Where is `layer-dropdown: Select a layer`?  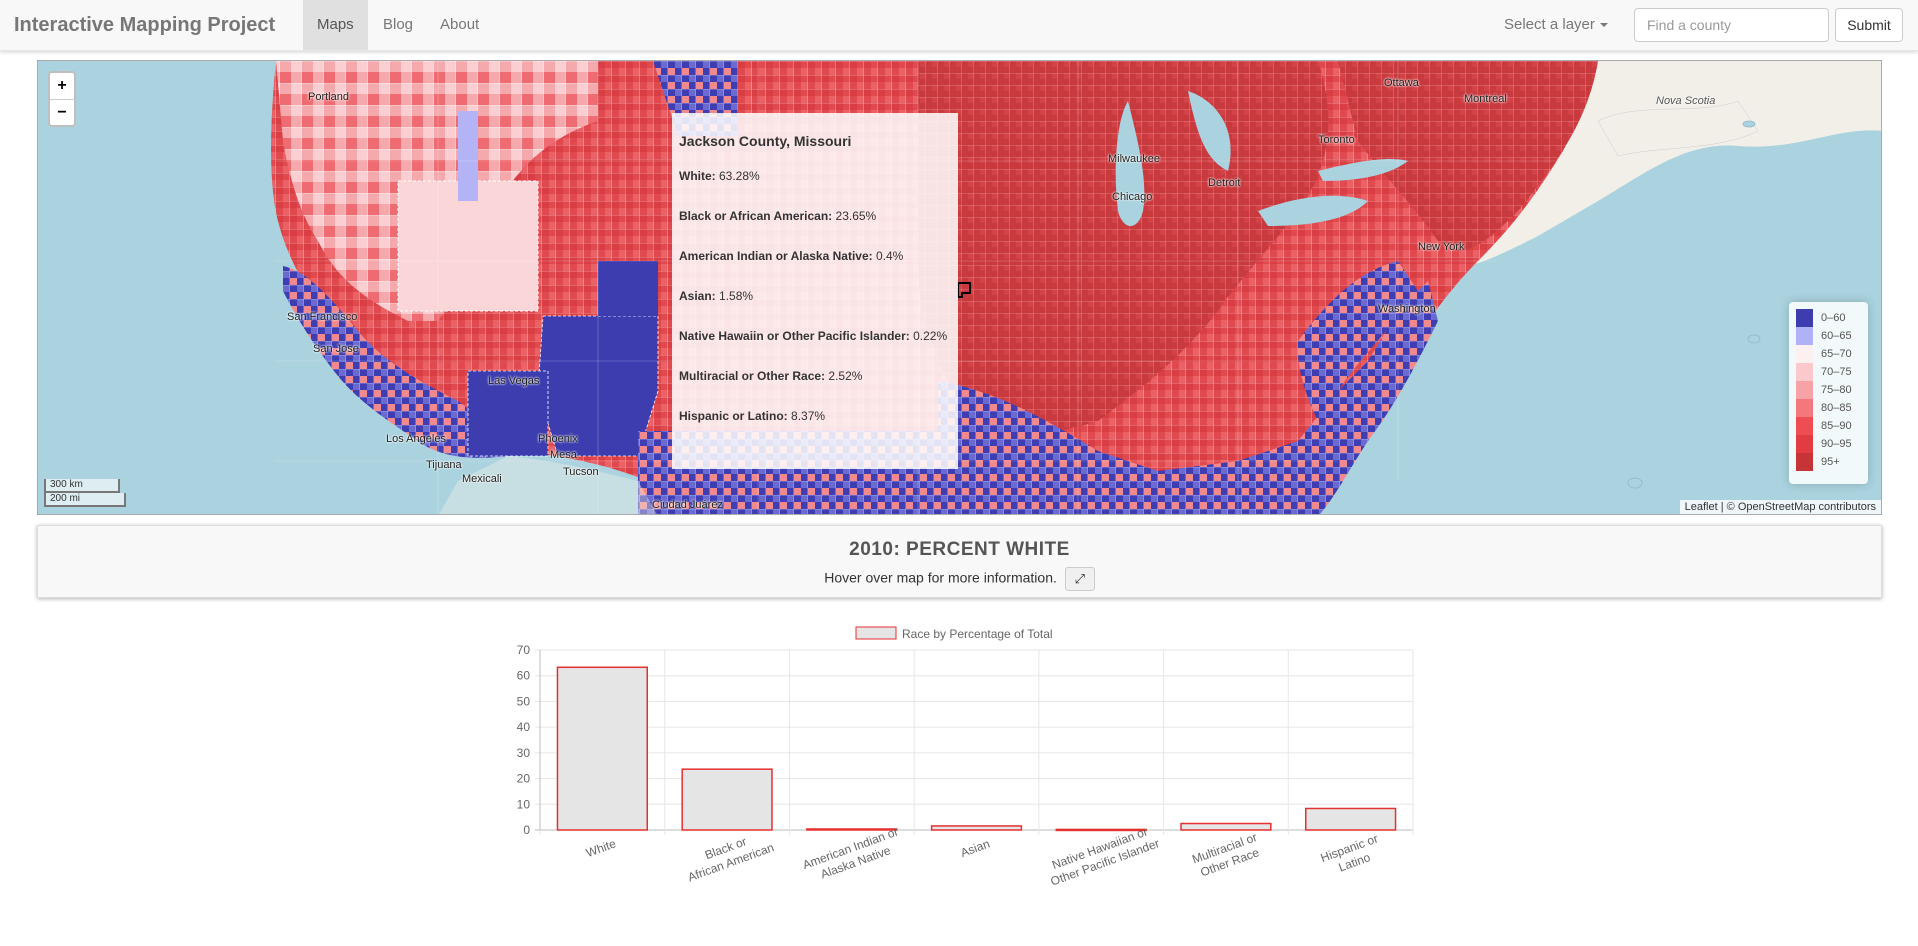
layer-dropdown: Select a layer is located at coordinates (1556, 25).